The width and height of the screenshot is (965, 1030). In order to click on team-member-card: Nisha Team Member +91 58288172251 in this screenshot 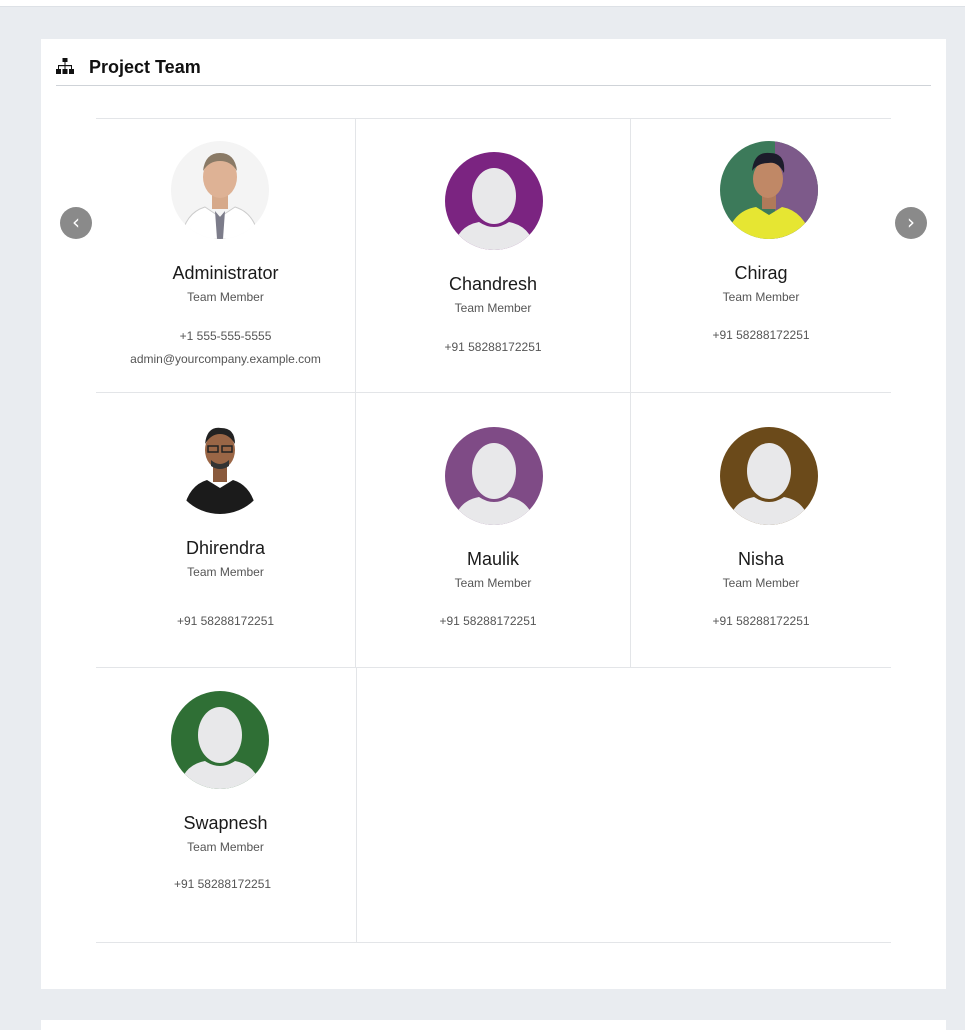, I will do `click(761, 530)`.